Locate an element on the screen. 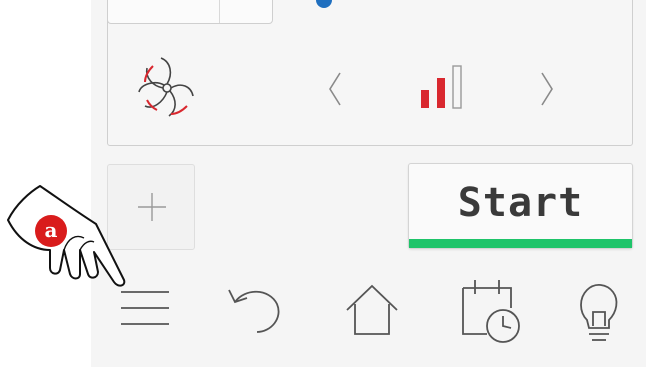 The width and height of the screenshot is (646, 367). start-button-accent-bar is located at coordinates (520, 243).